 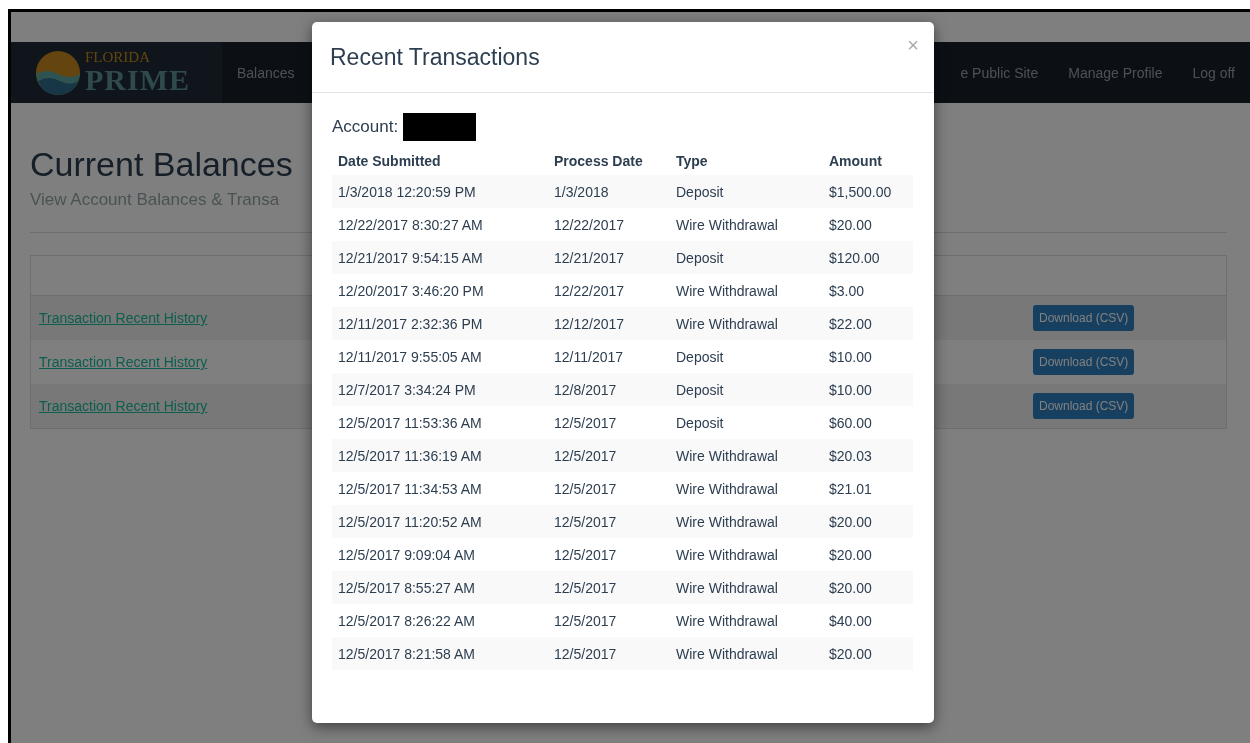 I want to click on table-cell: 12/5/2017 11:53:36 AM, so click(x=440, y=422).